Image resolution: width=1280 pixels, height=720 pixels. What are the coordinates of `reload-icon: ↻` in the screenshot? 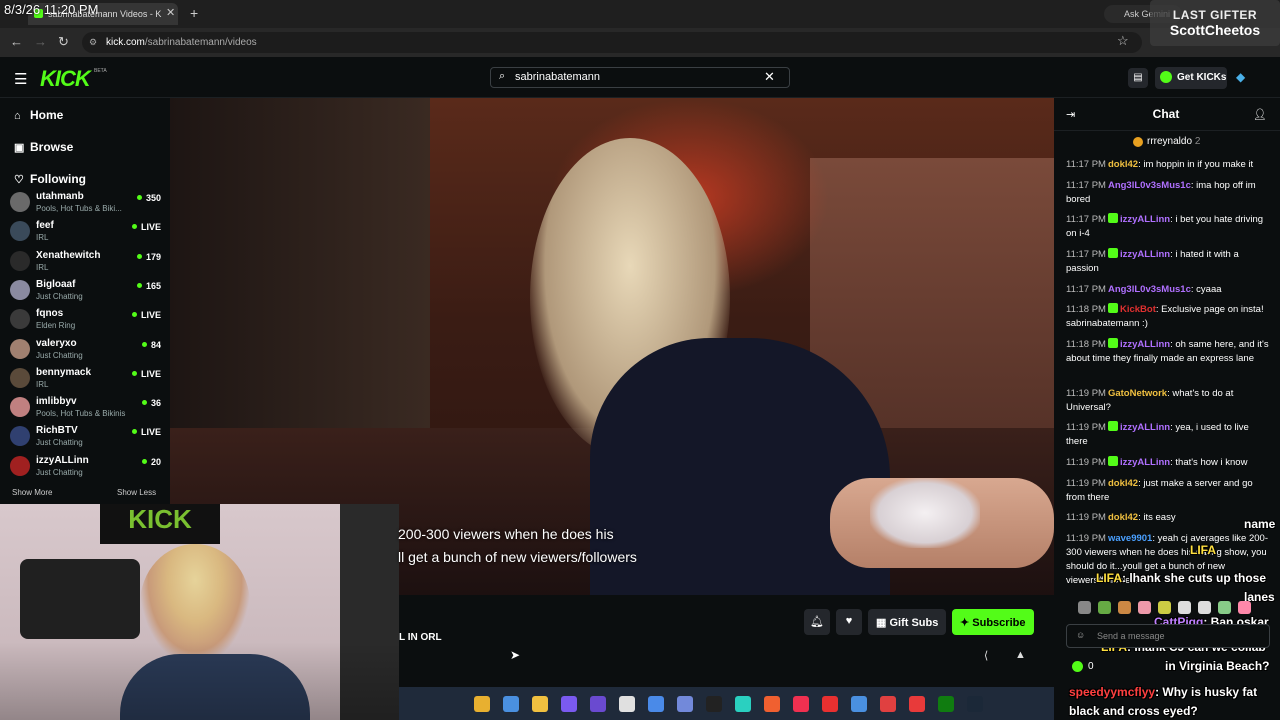 It's located at (63, 42).